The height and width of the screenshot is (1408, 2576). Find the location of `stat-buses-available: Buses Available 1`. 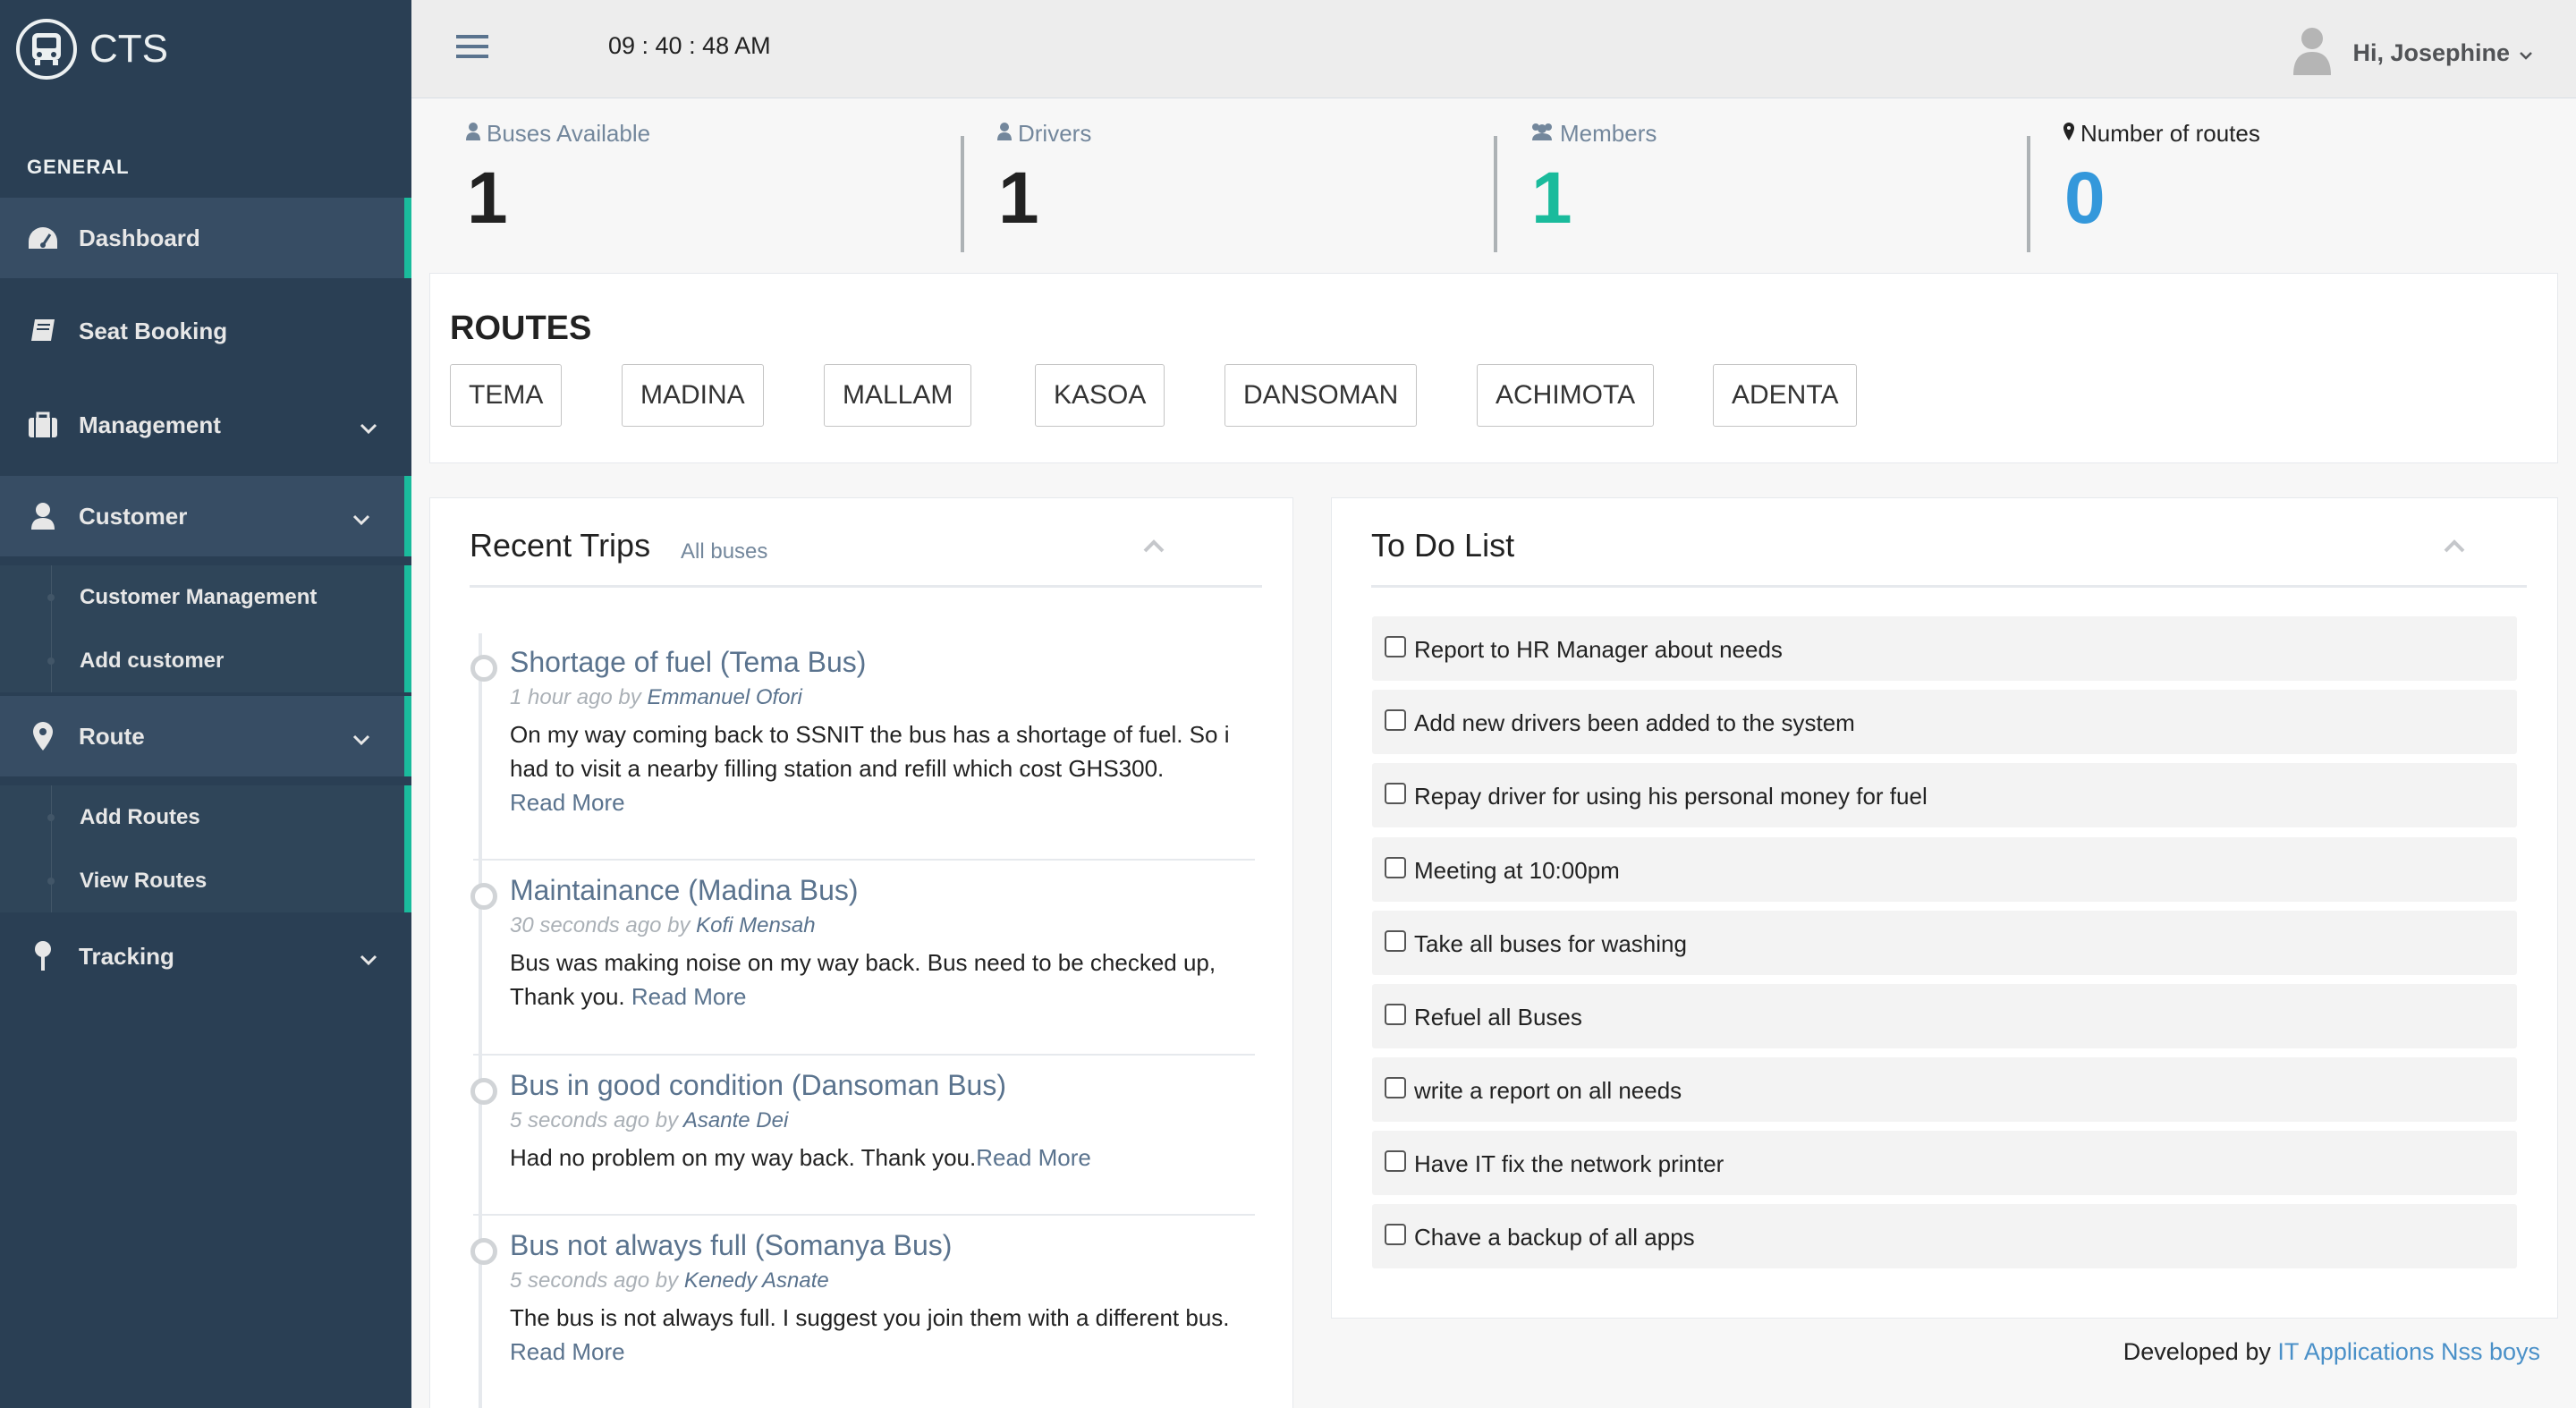

stat-buses-available: Buses Available 1 is located at coordinates (557, 187).